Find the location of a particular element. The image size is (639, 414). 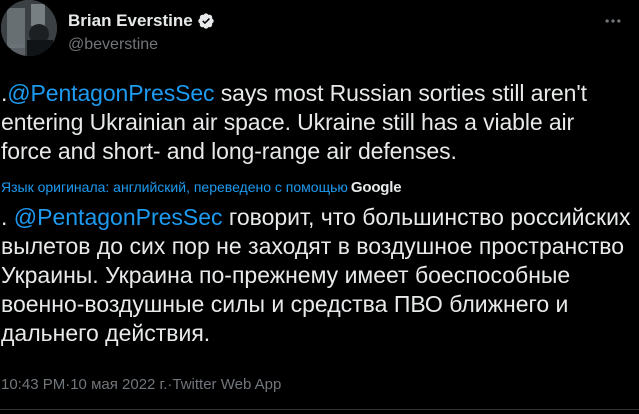

author-handle: @beverstine is located at coordinates (141, 45).